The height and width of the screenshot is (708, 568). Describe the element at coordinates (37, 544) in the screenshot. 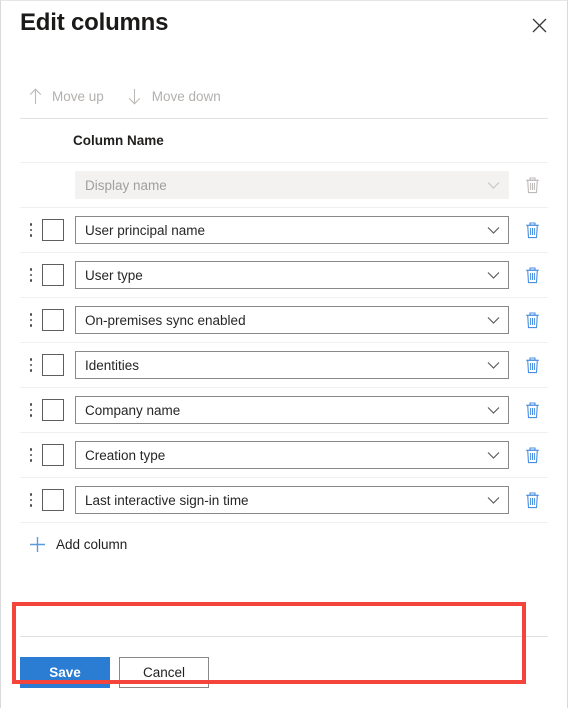

I see `plus-icon` at that location.